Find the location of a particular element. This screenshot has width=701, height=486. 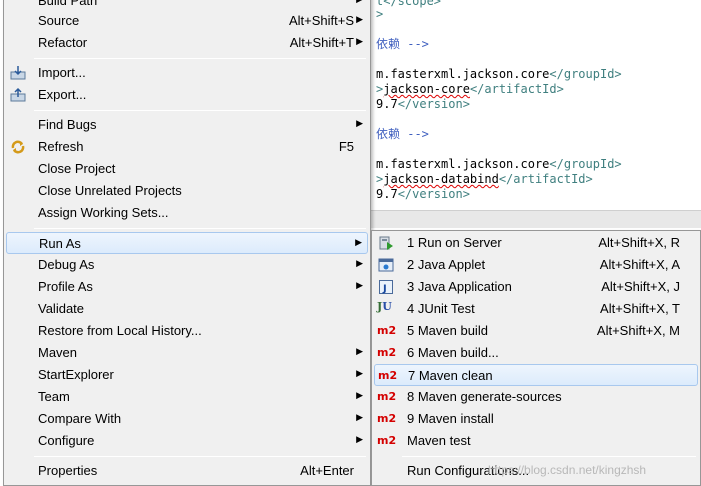

menu-item-label: 7 Maven clean is located at coordinates (450, 375).